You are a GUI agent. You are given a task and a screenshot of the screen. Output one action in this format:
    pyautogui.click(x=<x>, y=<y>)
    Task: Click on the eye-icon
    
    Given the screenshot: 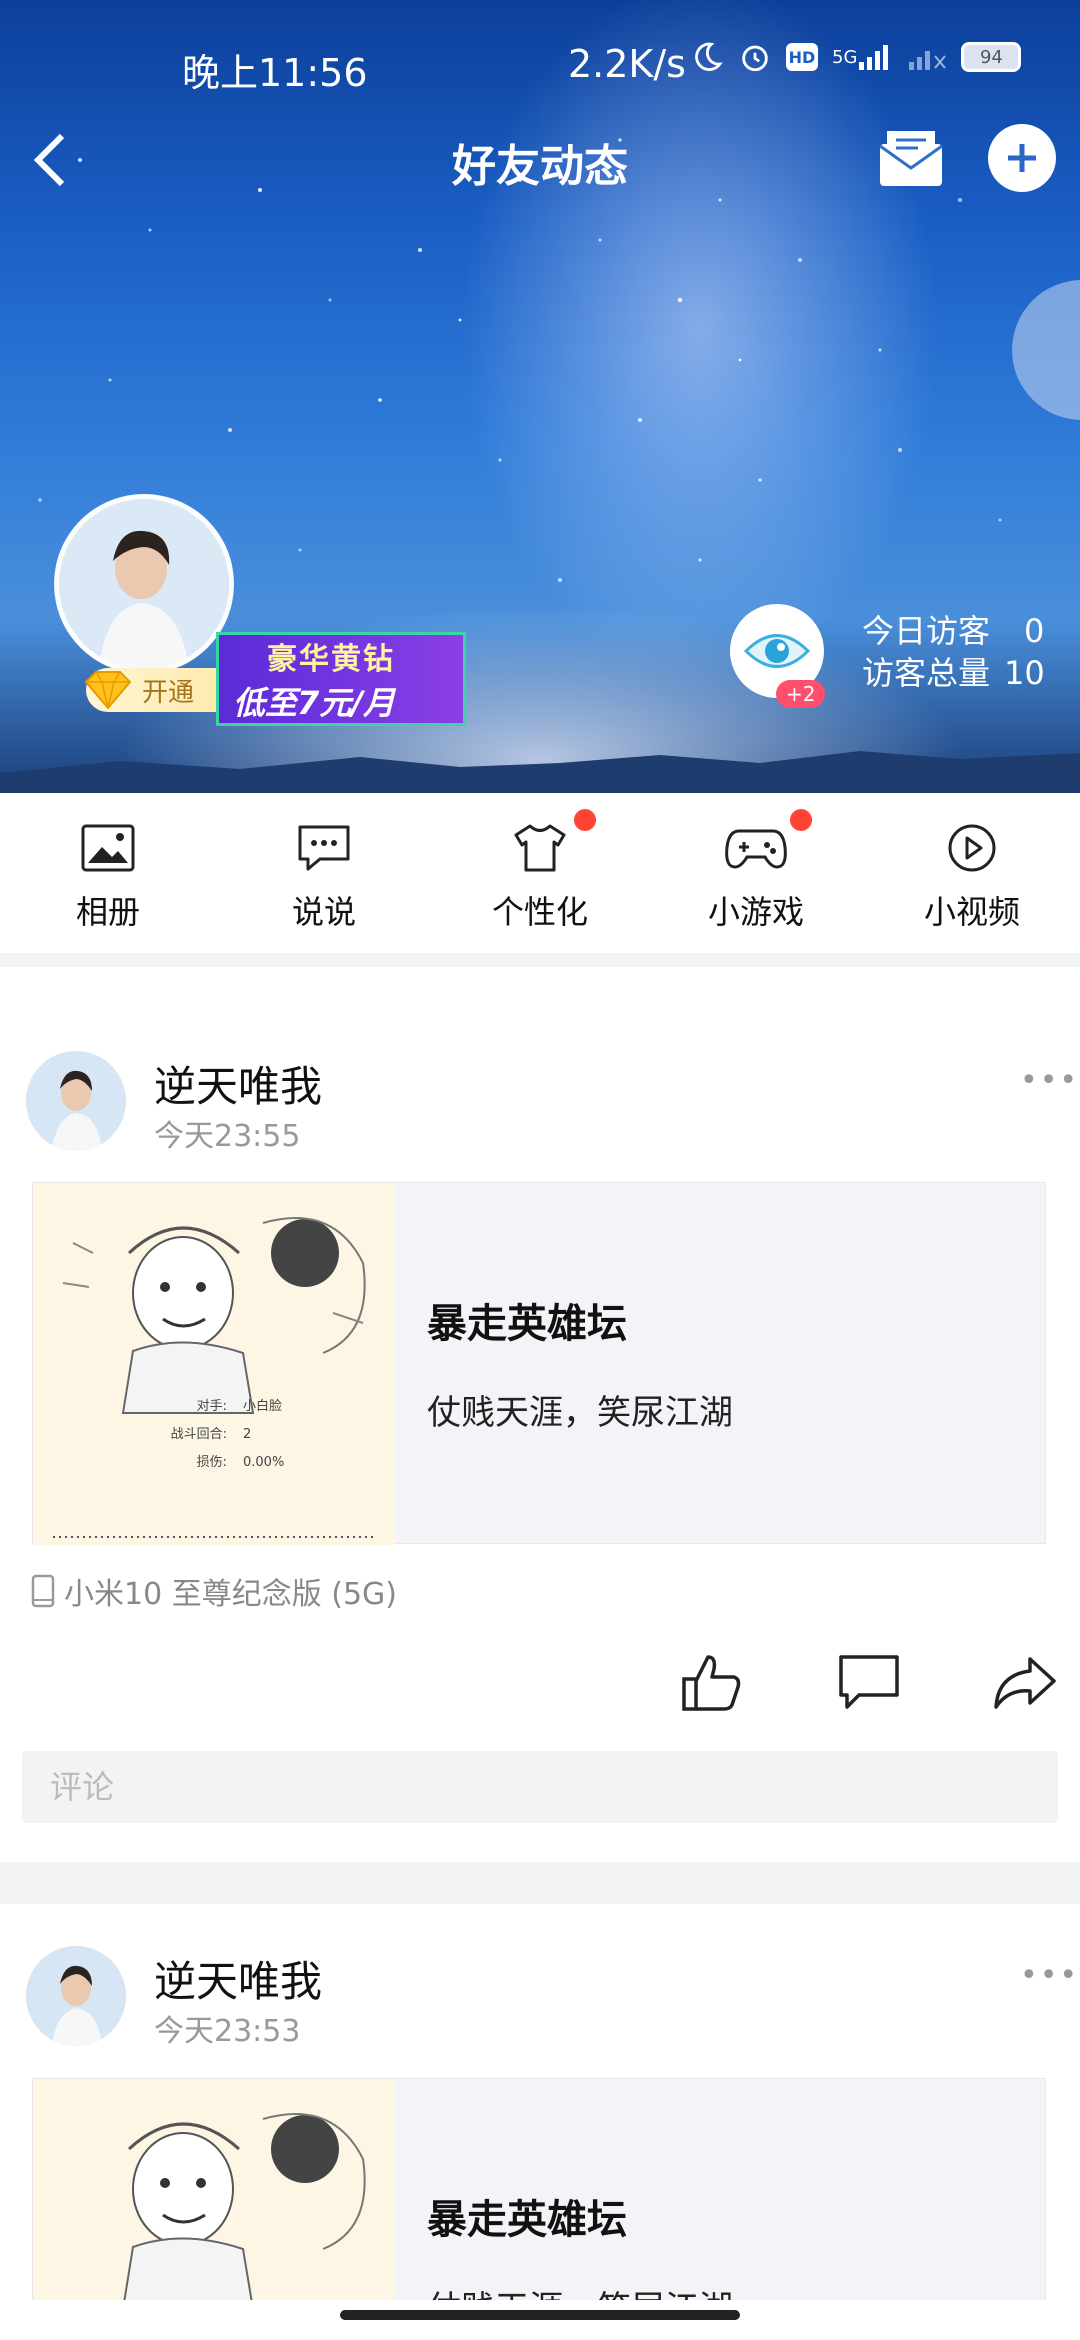 What is the action you would take?
    pyautogui.click(x=777, y=651)
    